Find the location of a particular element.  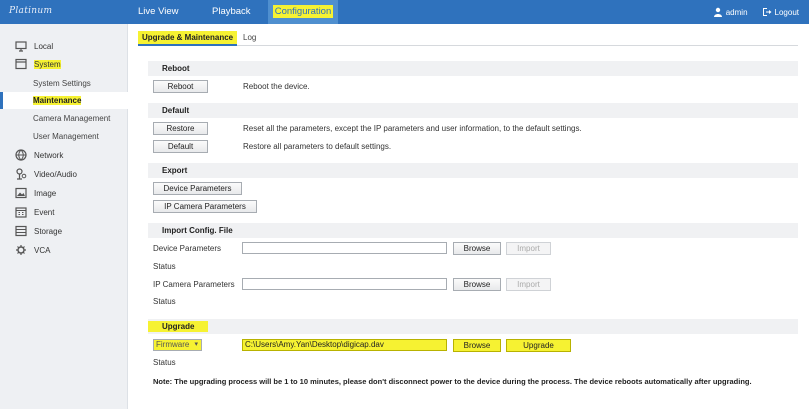

section-export-title: Export is located at coordinates (473, 170).